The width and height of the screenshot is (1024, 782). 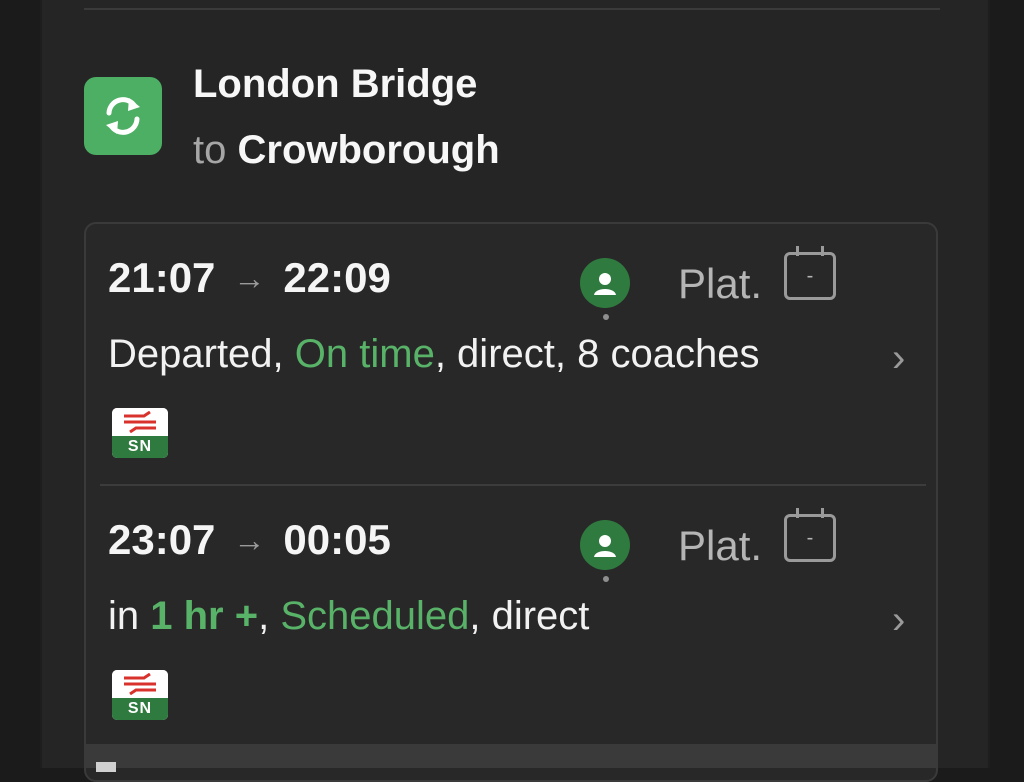 I want to click on status-highlight: On time, so click(x=364, y=354).